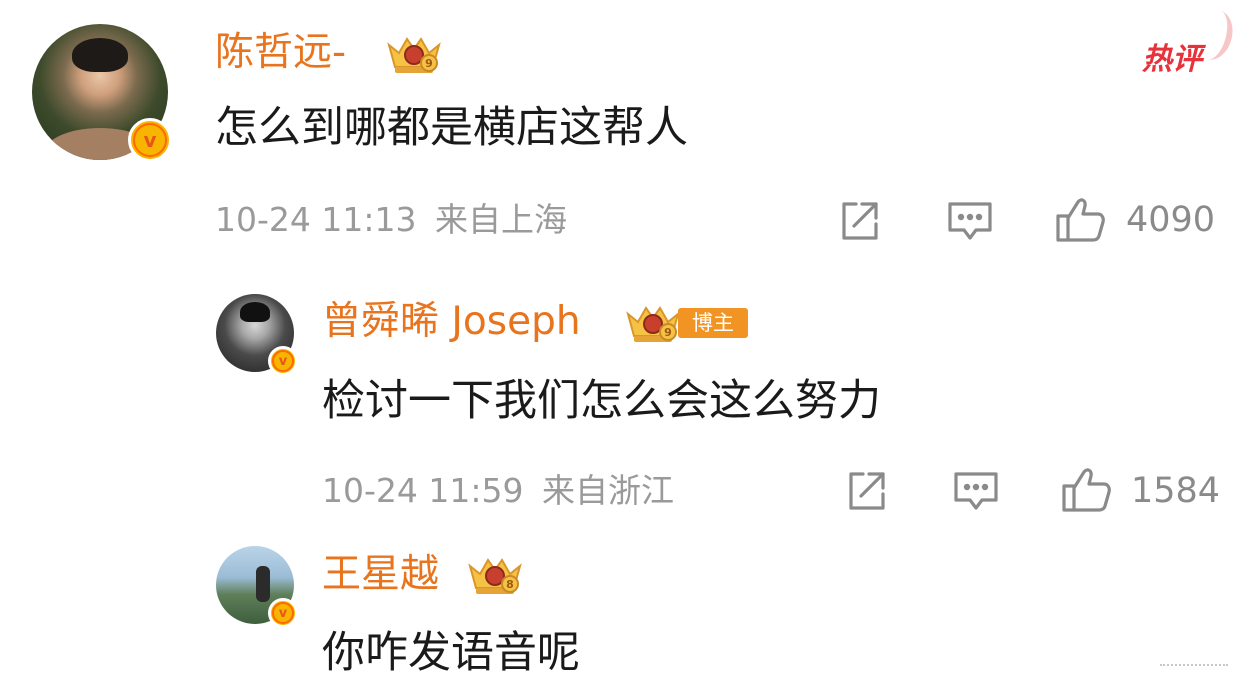  What do you see at coordinates (263, 584) in the screenshot?
I see `avatar-figure` at bounding box center [263, 584].